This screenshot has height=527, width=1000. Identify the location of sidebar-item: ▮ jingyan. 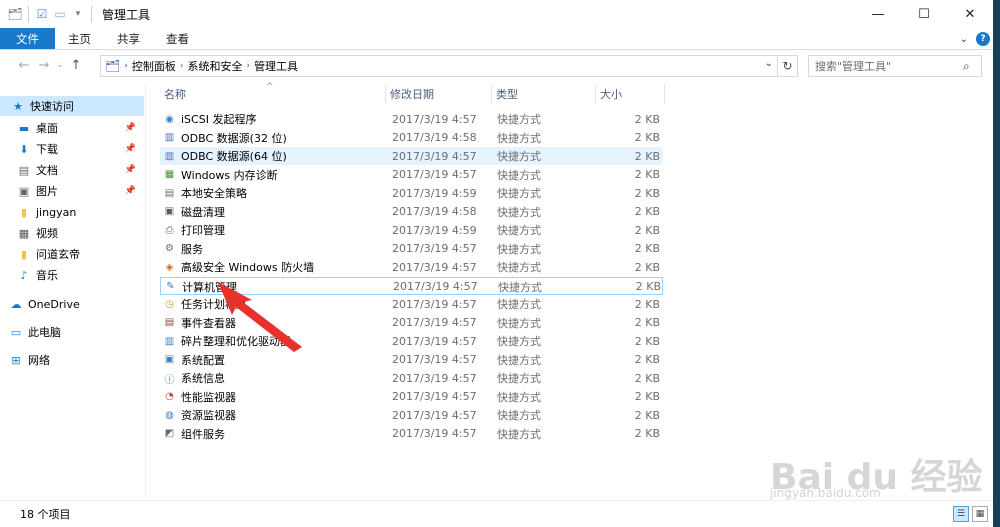
(72, 212).